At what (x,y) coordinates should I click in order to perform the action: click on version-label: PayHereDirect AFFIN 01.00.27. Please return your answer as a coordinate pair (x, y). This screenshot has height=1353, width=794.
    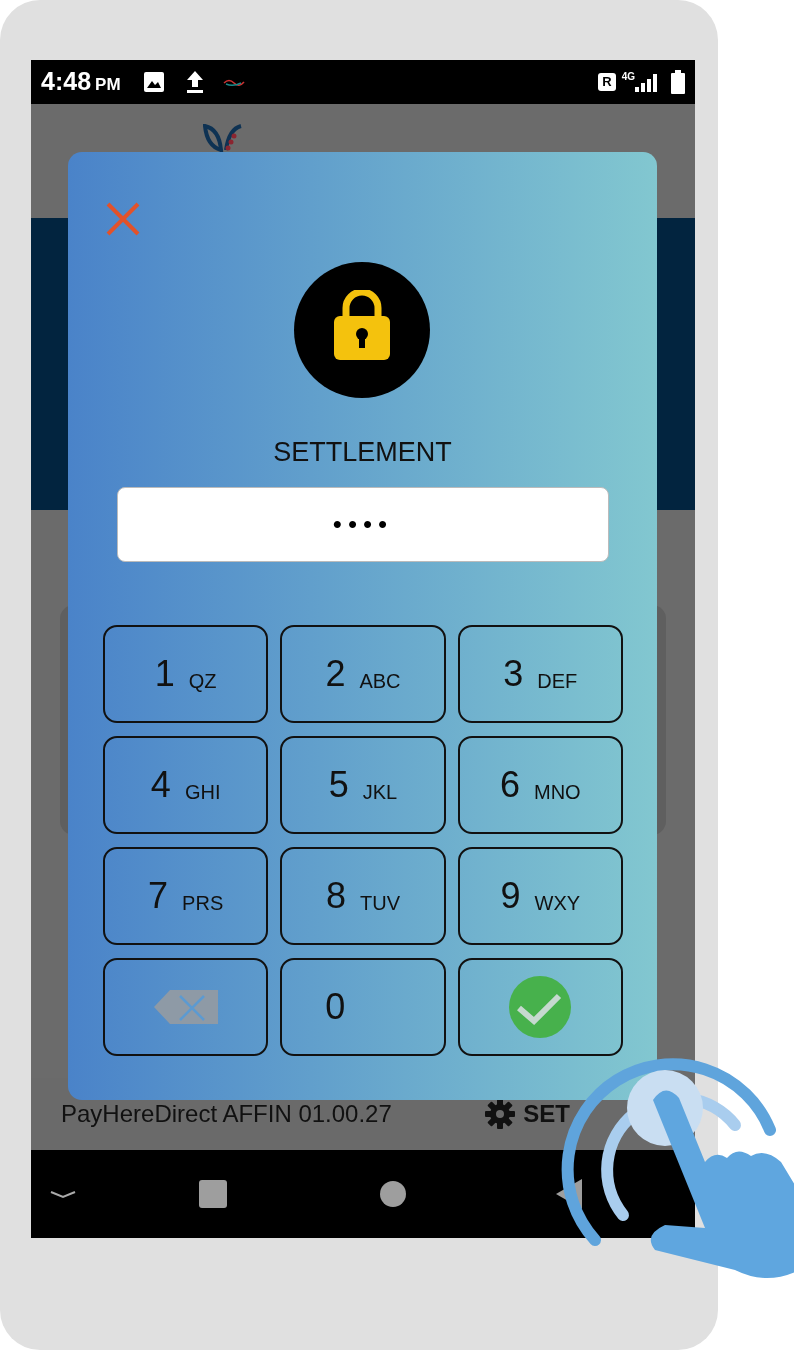
    Looking at the image, I should click on (226, 1114).